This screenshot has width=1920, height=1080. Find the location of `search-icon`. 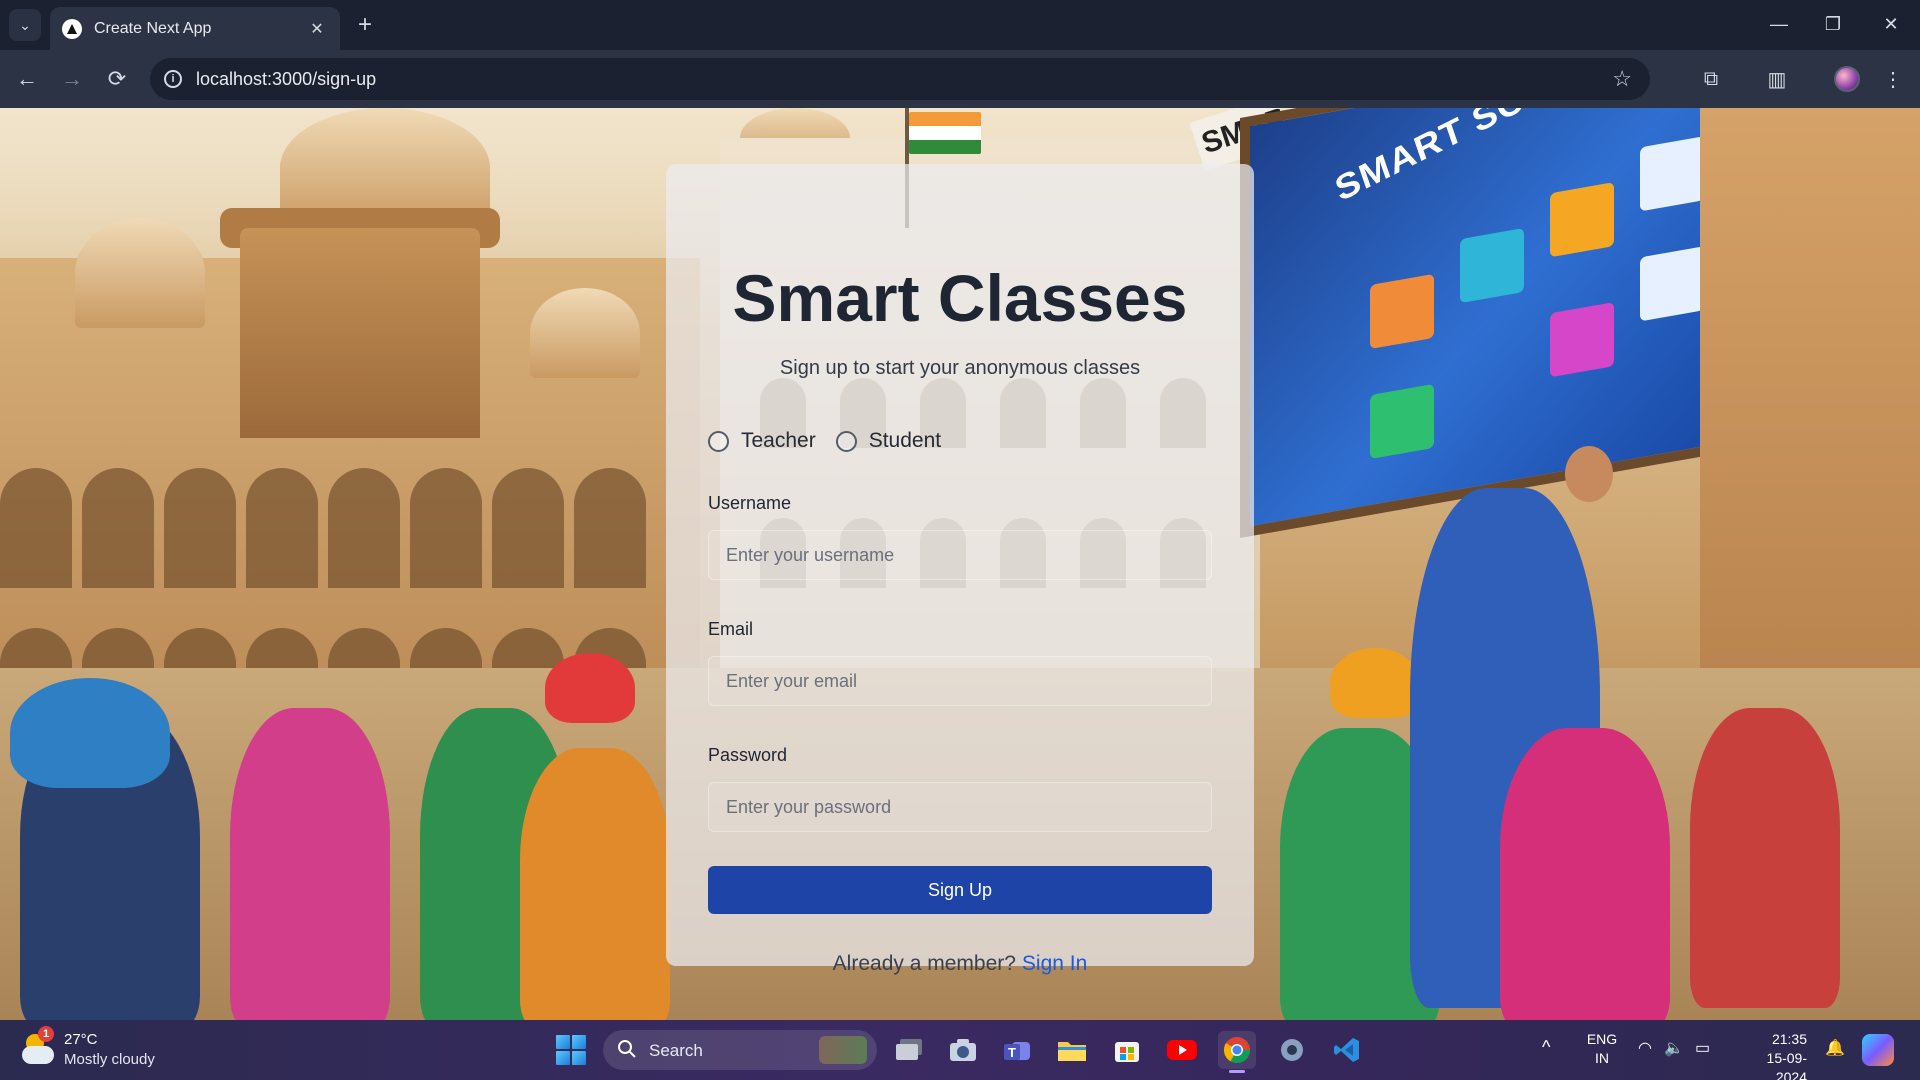

search-icon is located at coordinates (627, 1049).